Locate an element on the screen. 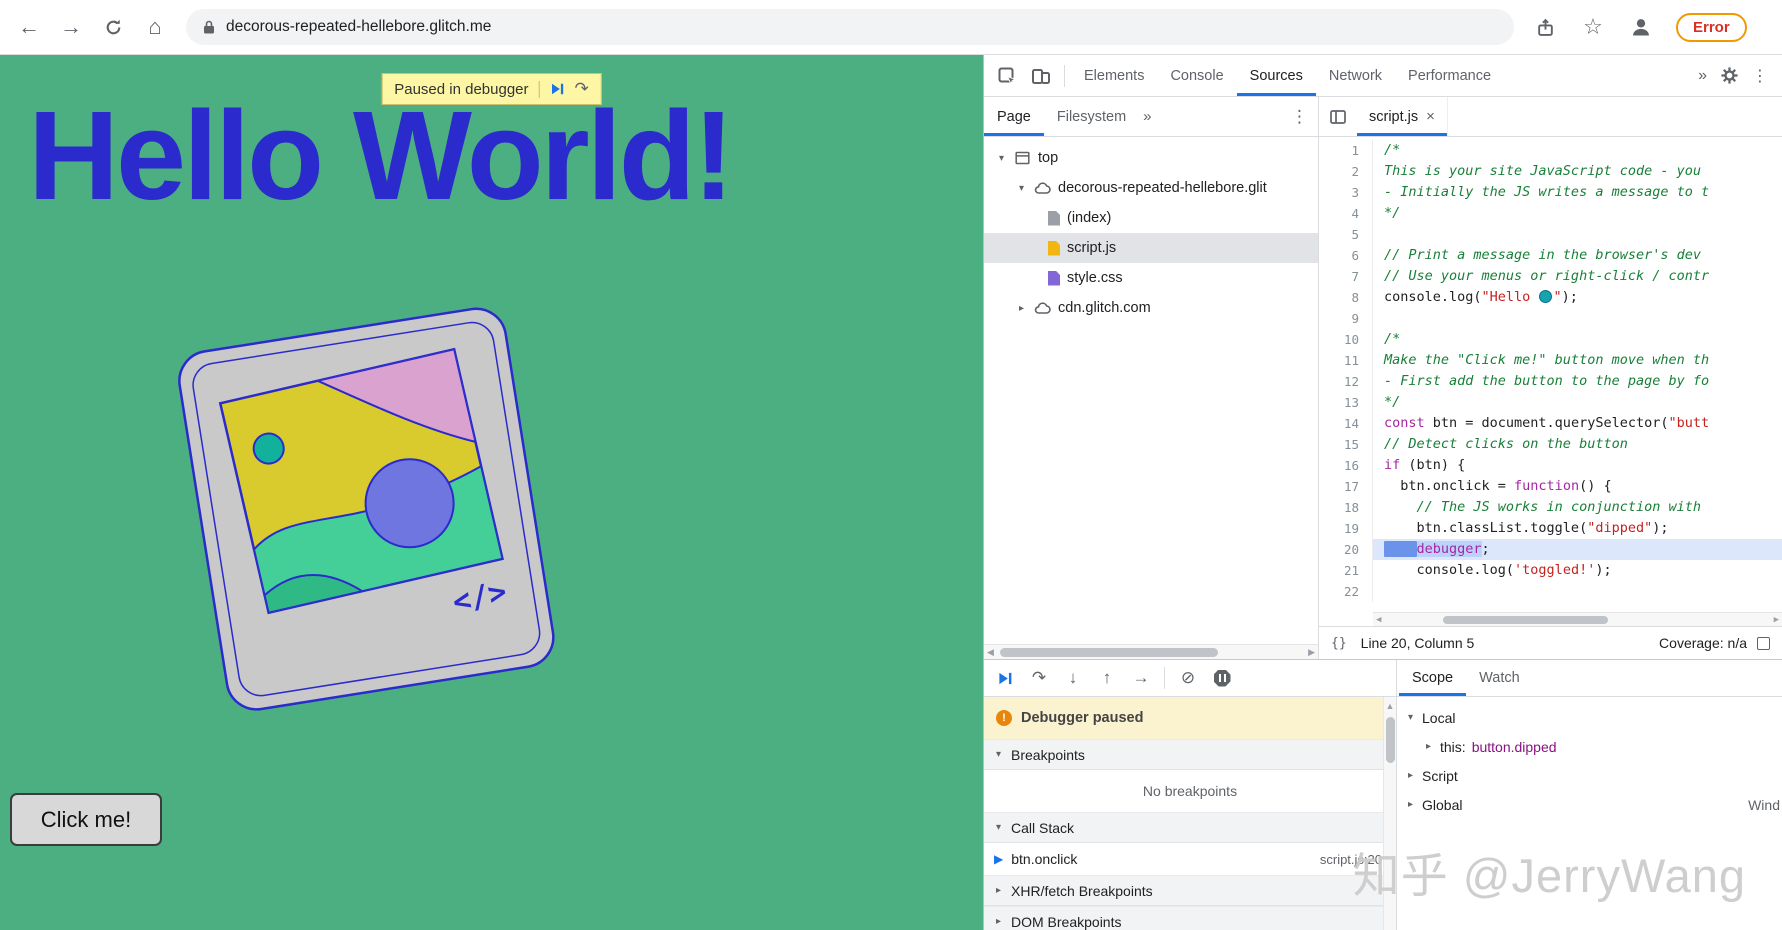 Image resolution: width=1782 pixels, height=930 pixels. pause-on-exceptions-button is located at coordinates (1222, 678).